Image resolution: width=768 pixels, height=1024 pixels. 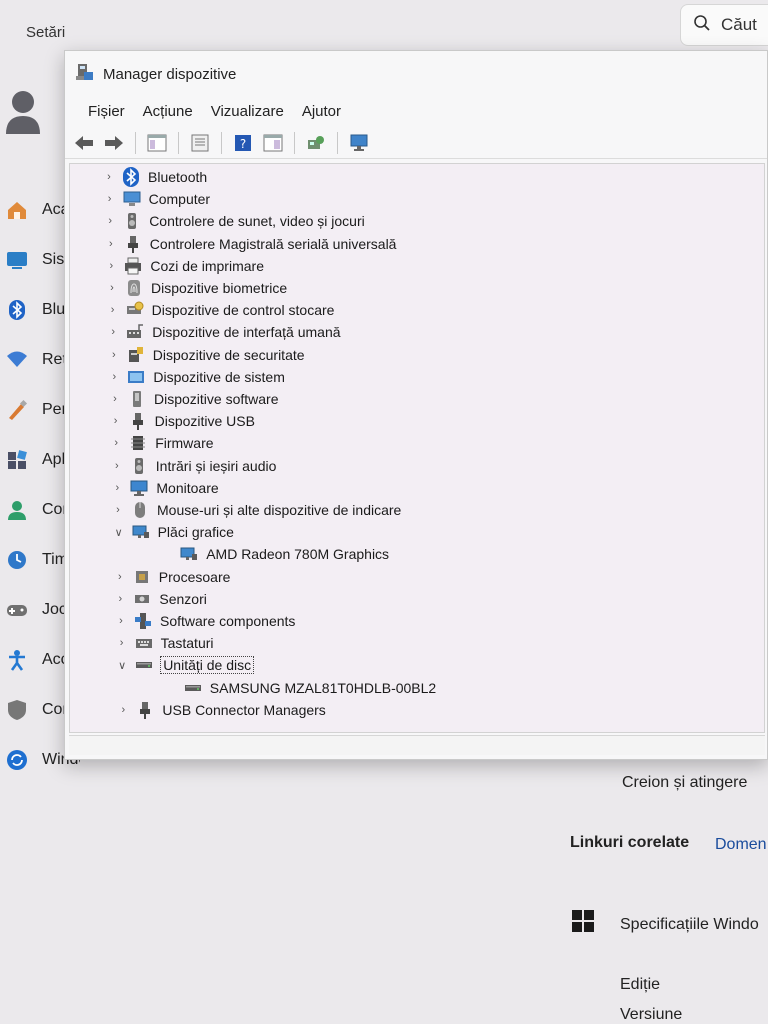 What do you see at coordinates (273, 143) in the screenshot?
I see `action-pane-icon` at bounding box center [273, 143].